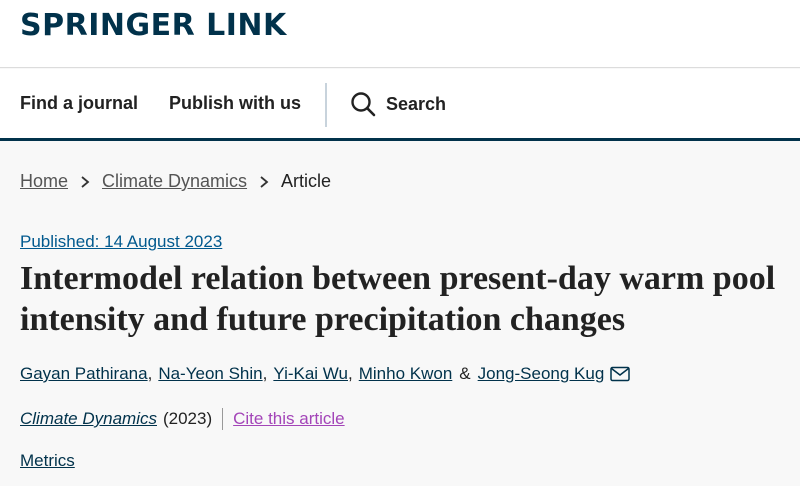 This screenshot has width=800, height=486. I want to click on search-icon, so click(363, 104).